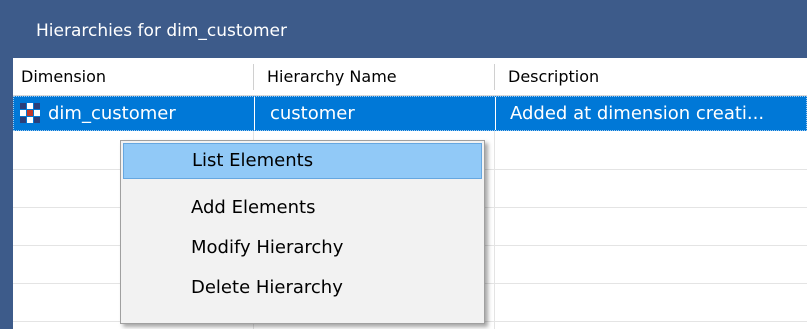 This screenshot has height=329, width=807. I want to click on grid-column-line, so click(494, 230).